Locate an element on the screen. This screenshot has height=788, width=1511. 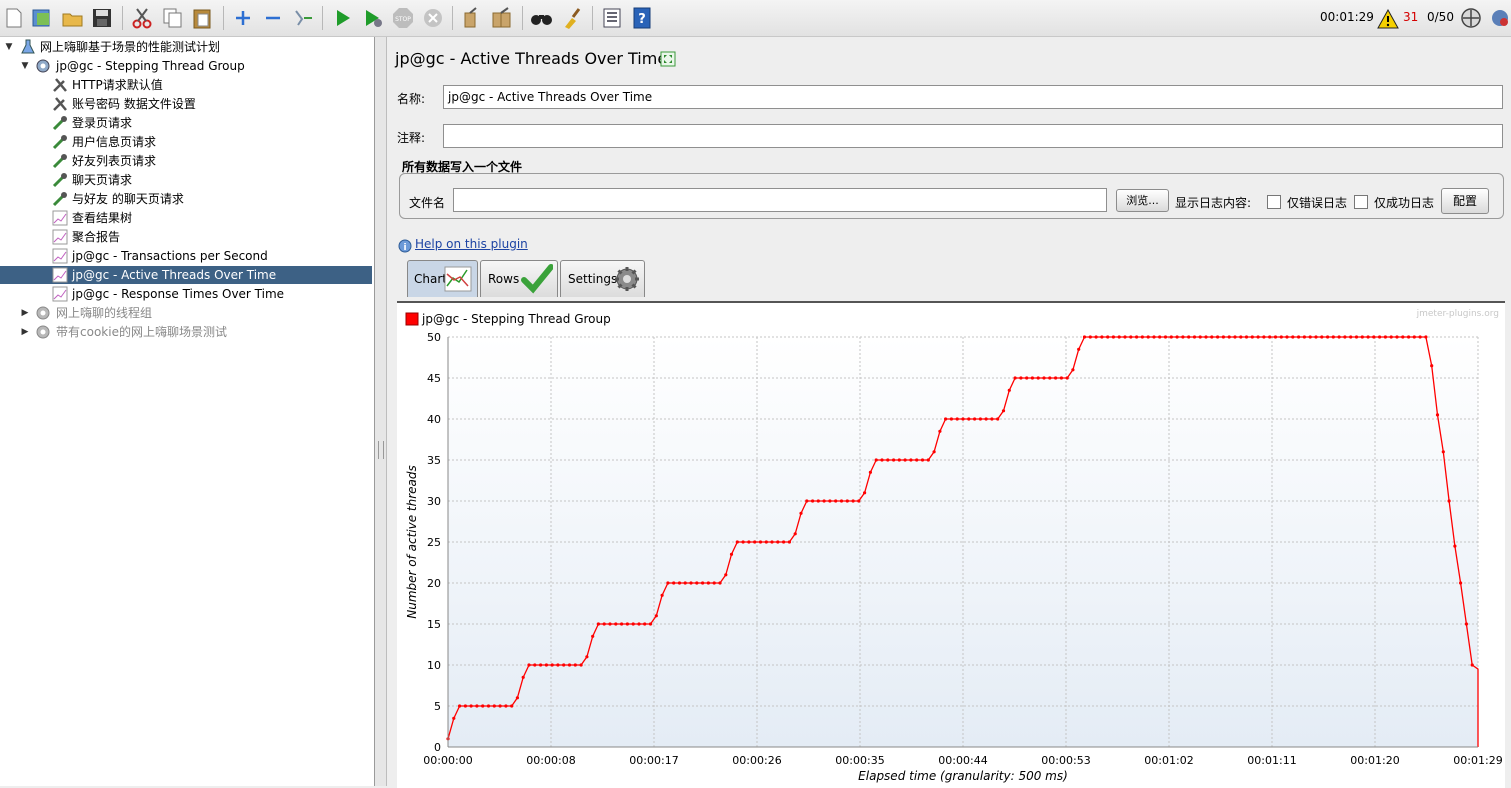
tree-node-results-tree: 查看结果树 is located at coordinates (186, 218).